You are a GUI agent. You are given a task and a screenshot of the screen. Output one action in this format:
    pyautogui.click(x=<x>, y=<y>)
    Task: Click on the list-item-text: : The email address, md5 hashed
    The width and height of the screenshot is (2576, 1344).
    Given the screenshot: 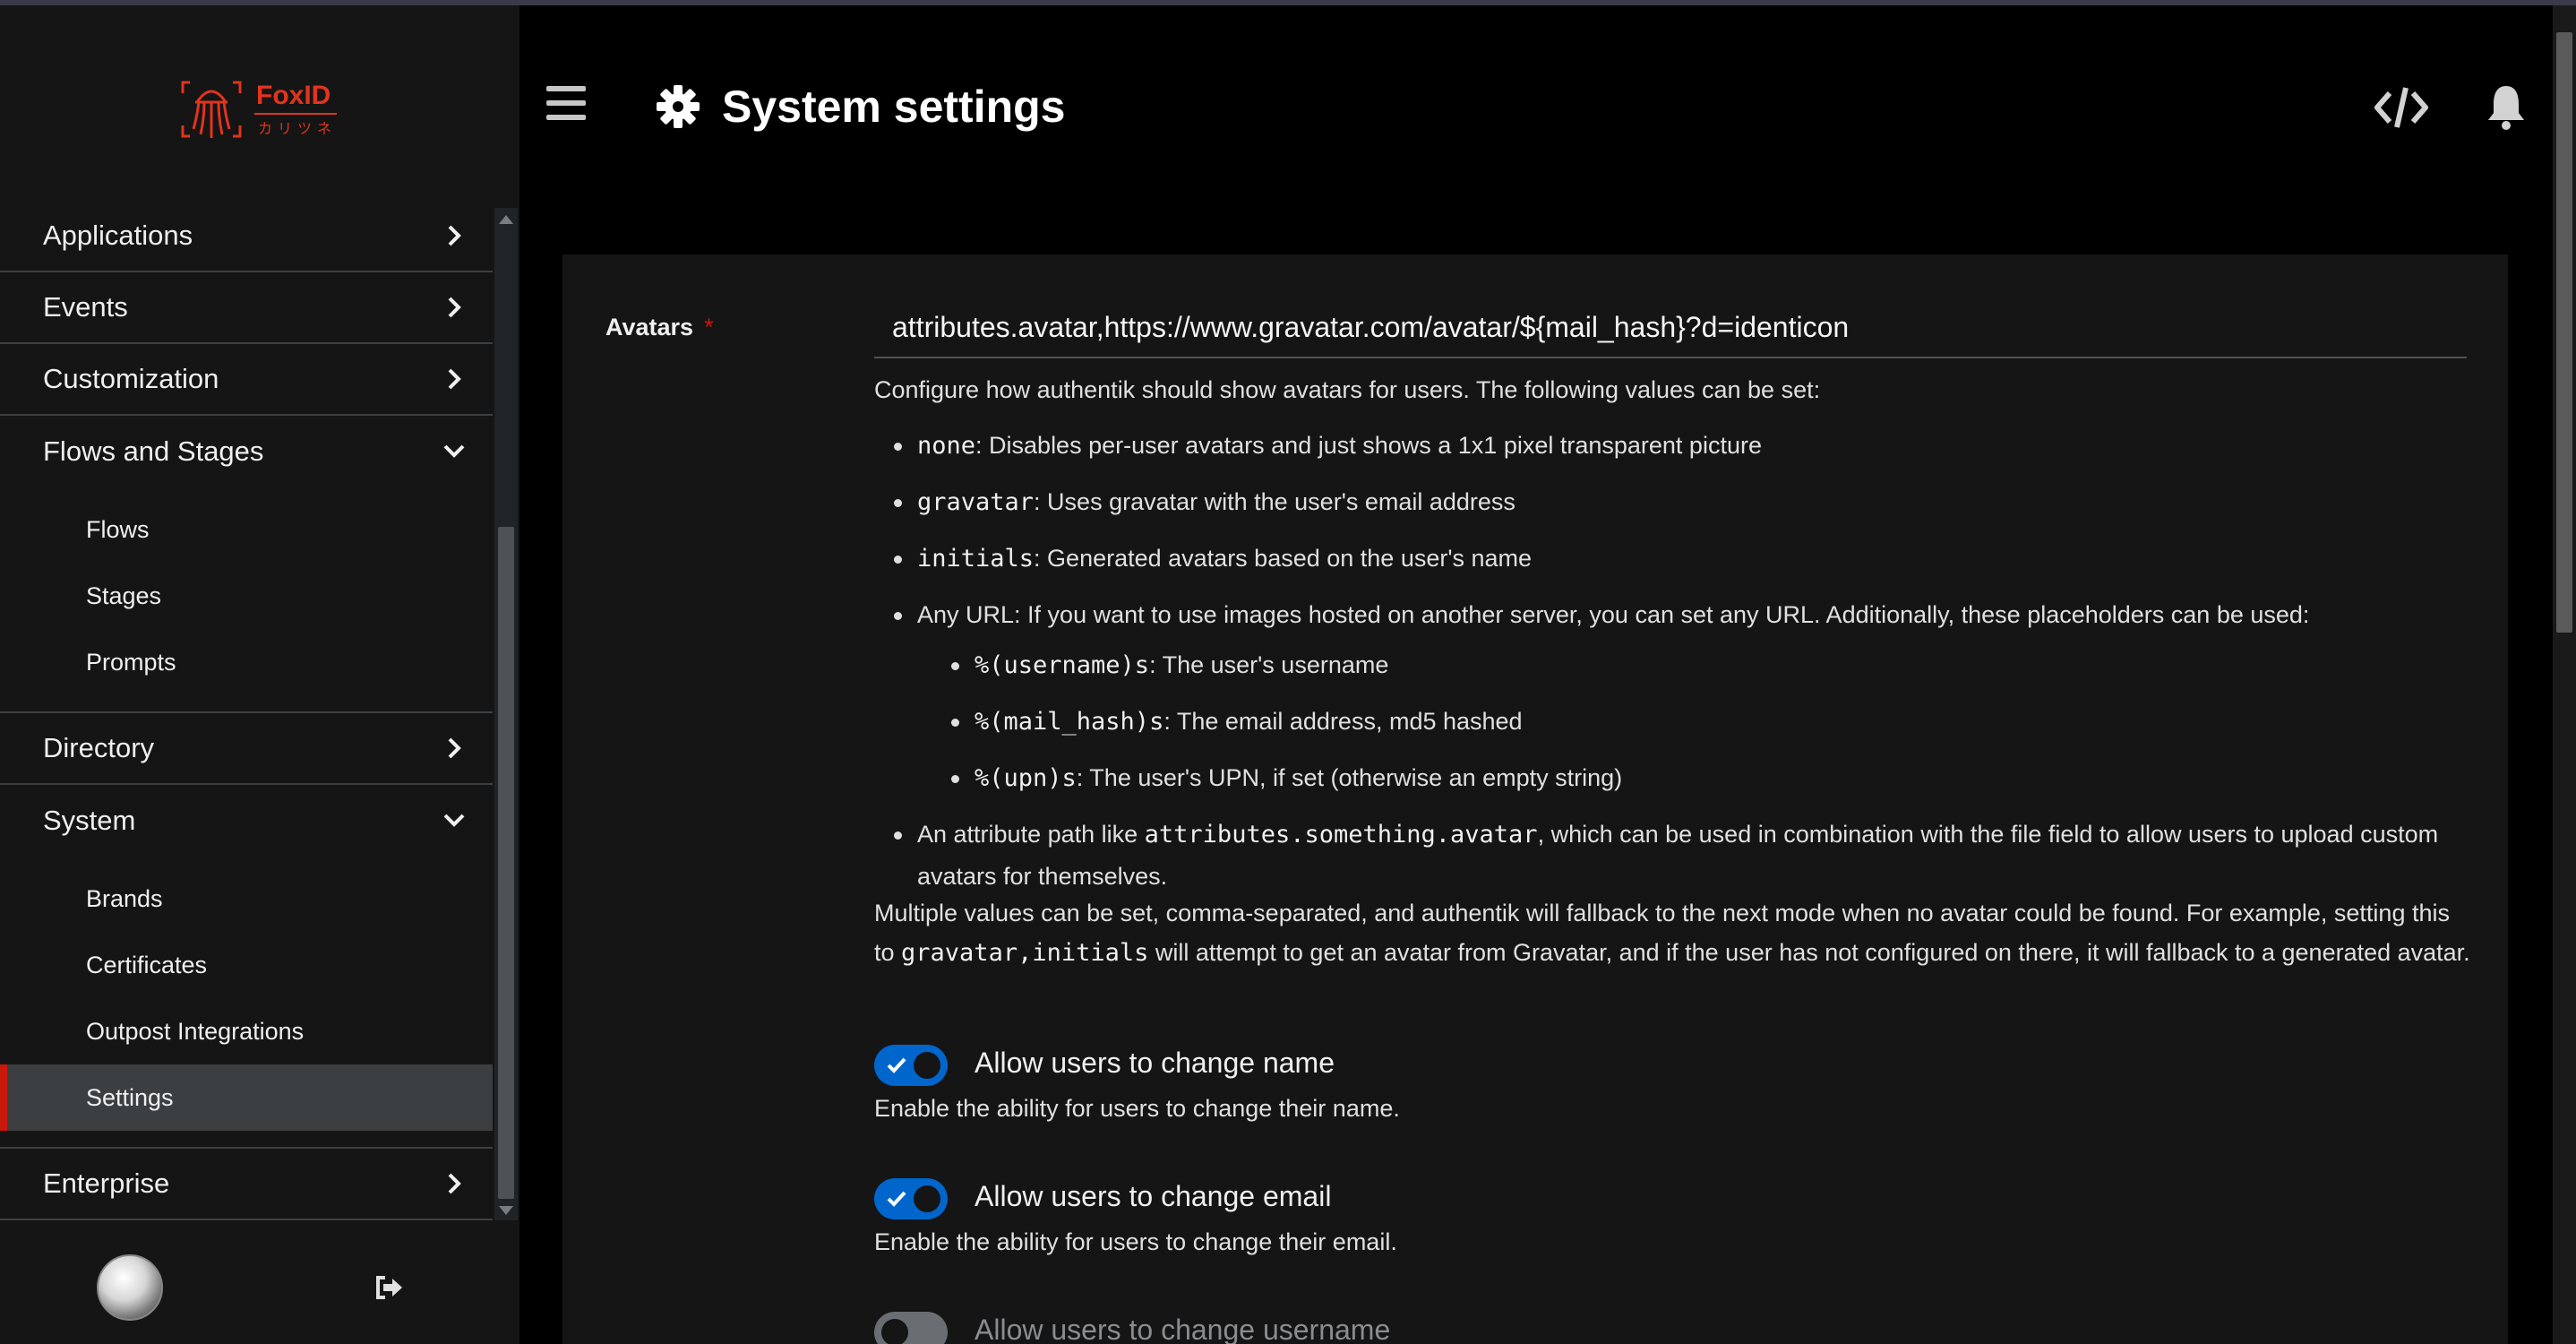 What is the action you would take?
    pyautogui.click(x=1343, y=722)
    